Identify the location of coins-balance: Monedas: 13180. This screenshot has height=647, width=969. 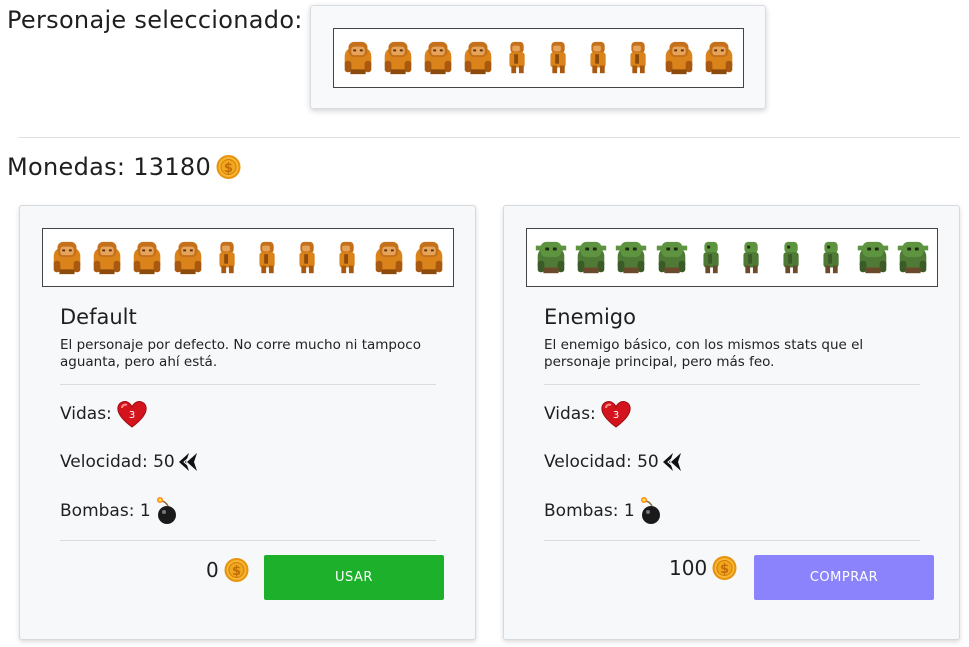
(124, 167).